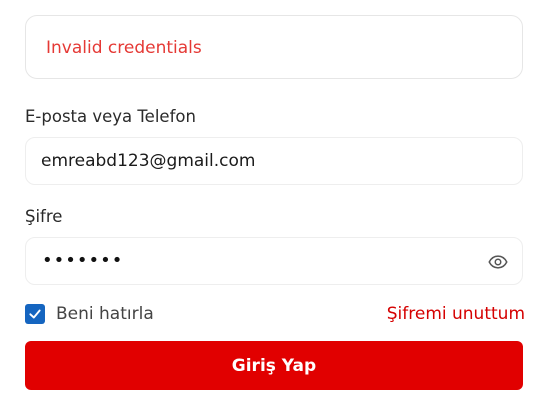 The image size is (553, 405). What do you see at coordinates (274, 261) in the screenshot?
I see `password-field: •••••••` at bounding box center [274, 261].